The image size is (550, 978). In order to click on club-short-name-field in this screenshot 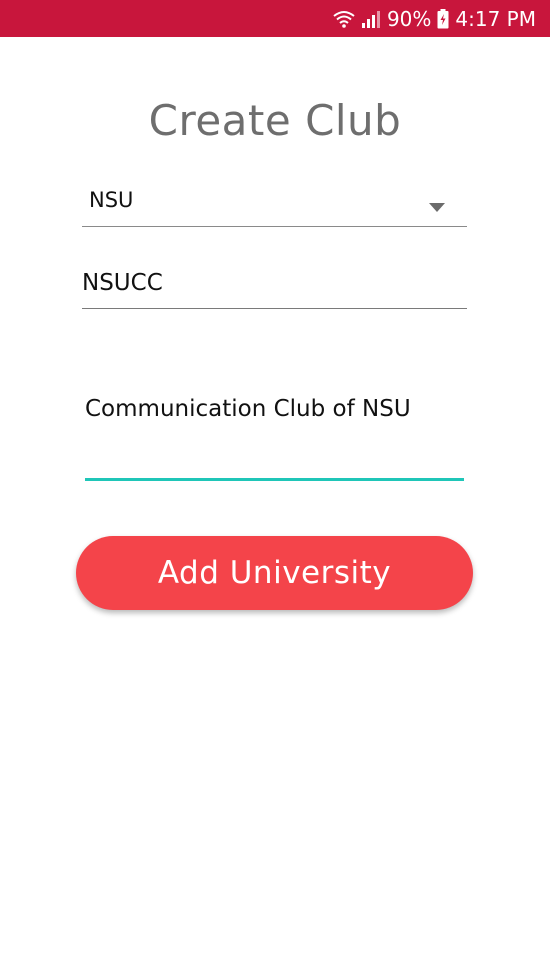, I will do `click(274, 285)`.